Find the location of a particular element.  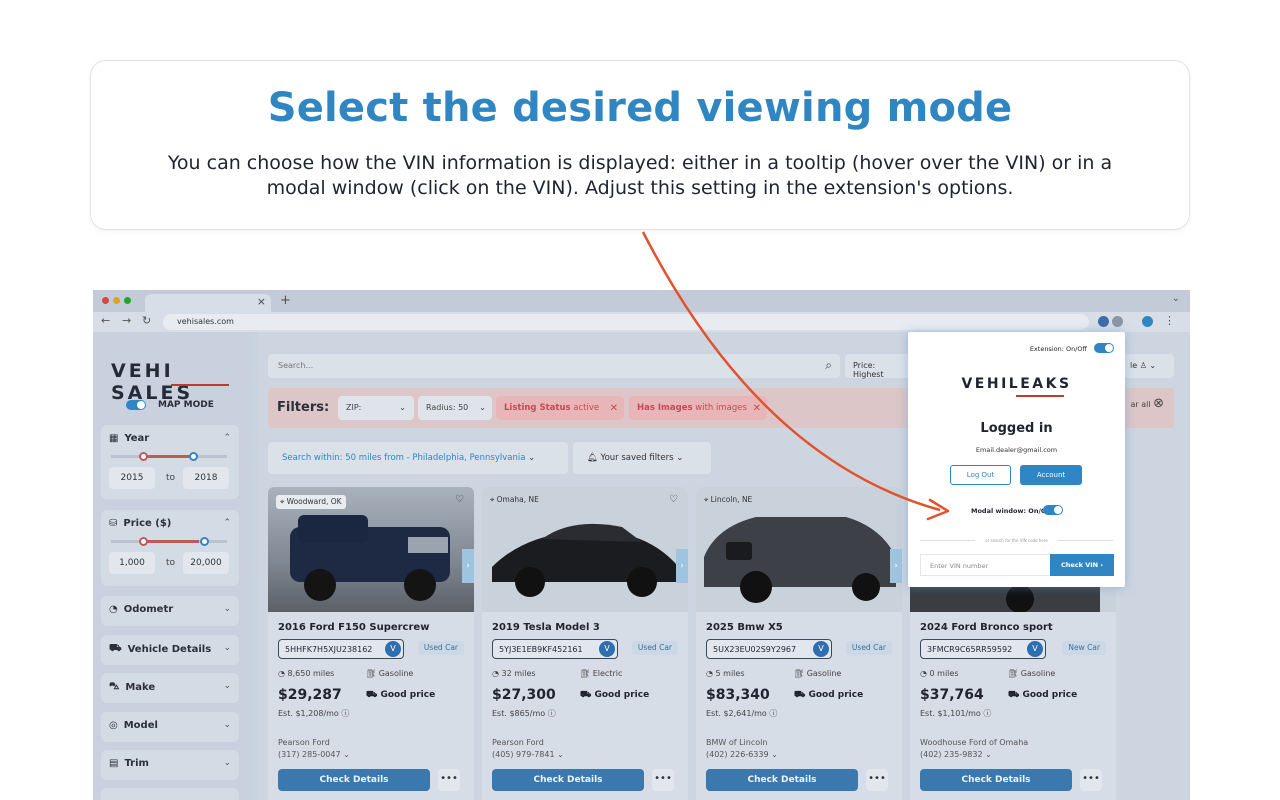

vehicle-details-filter: ⛟ Vehicle Details ⌄ is located at coordinates (170, 650).